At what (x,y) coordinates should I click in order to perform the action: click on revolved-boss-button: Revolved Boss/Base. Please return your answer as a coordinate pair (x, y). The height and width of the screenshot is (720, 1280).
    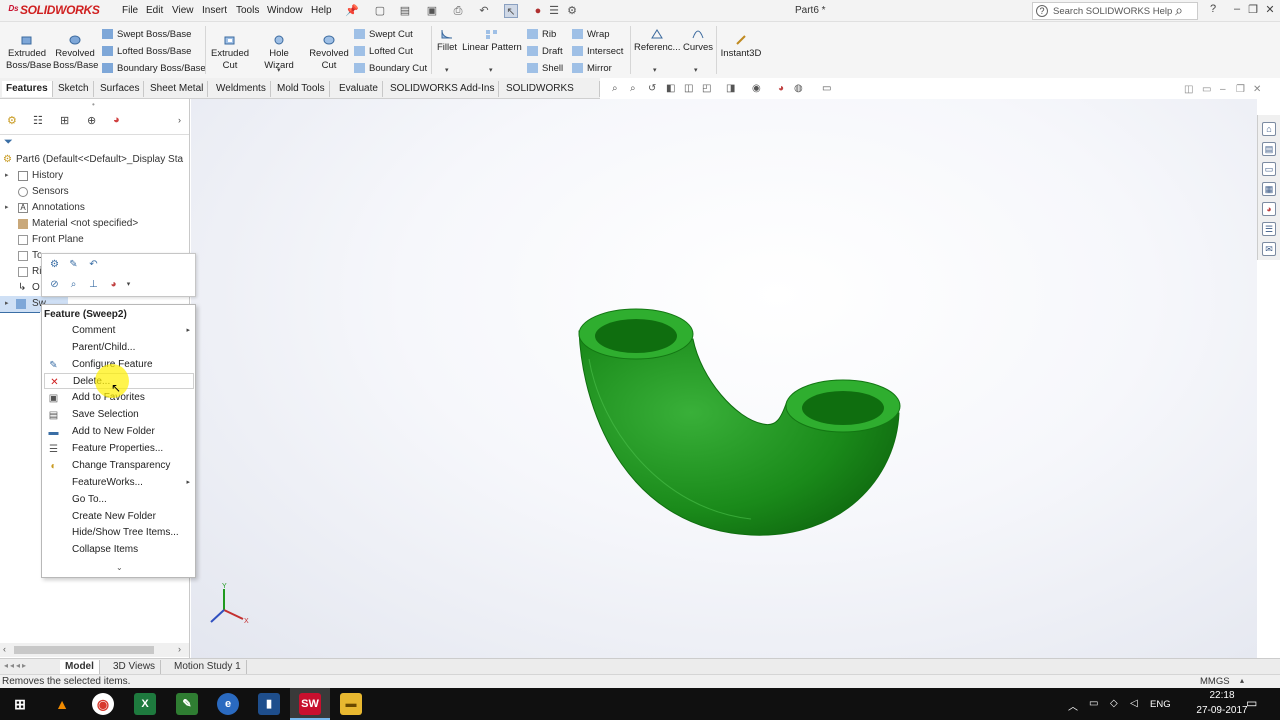
    Looking at the image, I should click on (75, 53).